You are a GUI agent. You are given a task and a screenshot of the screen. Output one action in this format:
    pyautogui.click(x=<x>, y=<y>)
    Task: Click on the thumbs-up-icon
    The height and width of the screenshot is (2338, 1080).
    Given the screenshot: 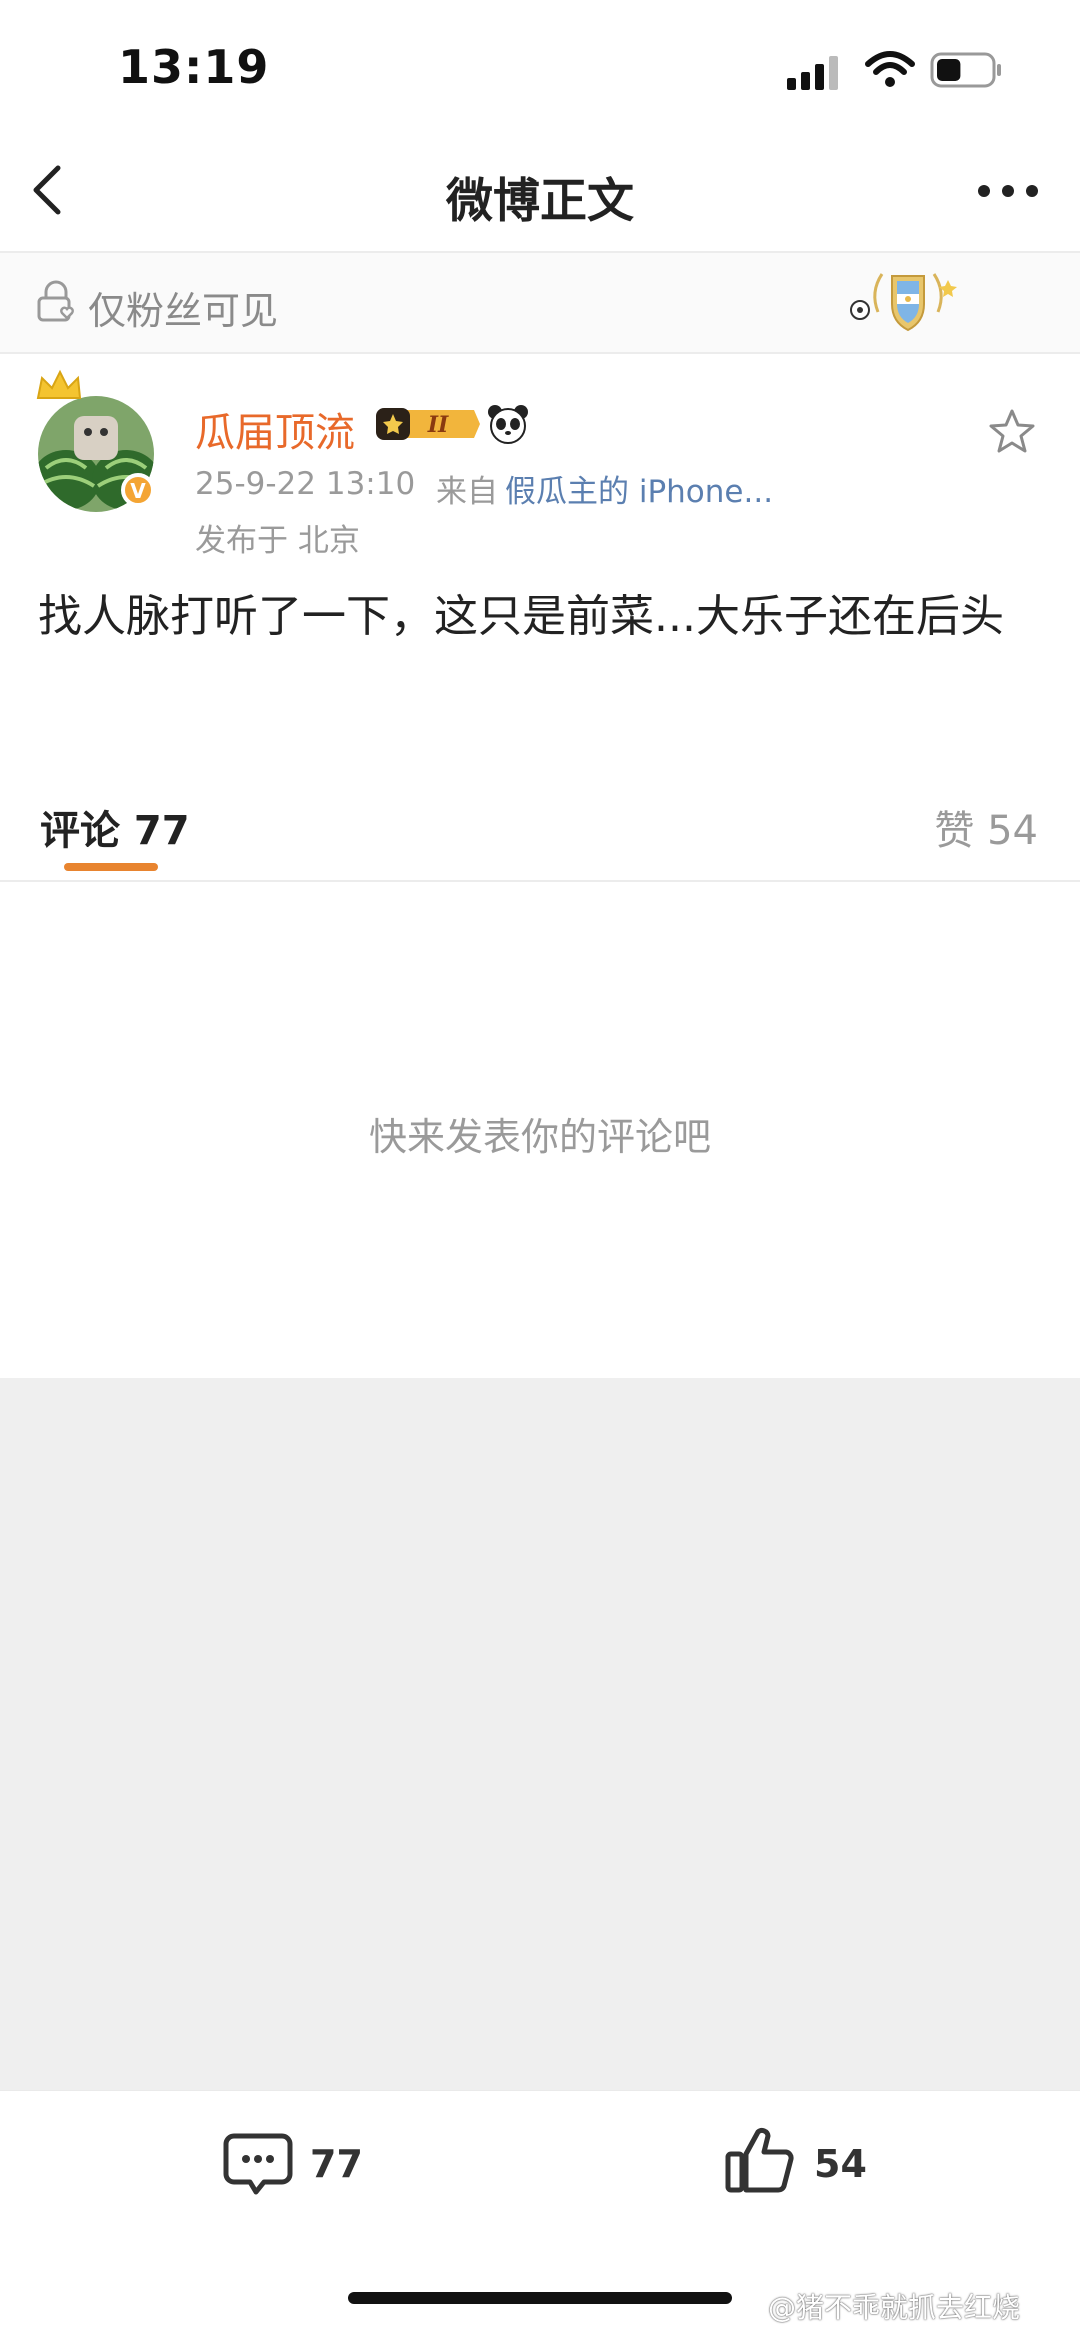 What is the action you would take?
    pyautogui.click(x=760, y=2160)
    